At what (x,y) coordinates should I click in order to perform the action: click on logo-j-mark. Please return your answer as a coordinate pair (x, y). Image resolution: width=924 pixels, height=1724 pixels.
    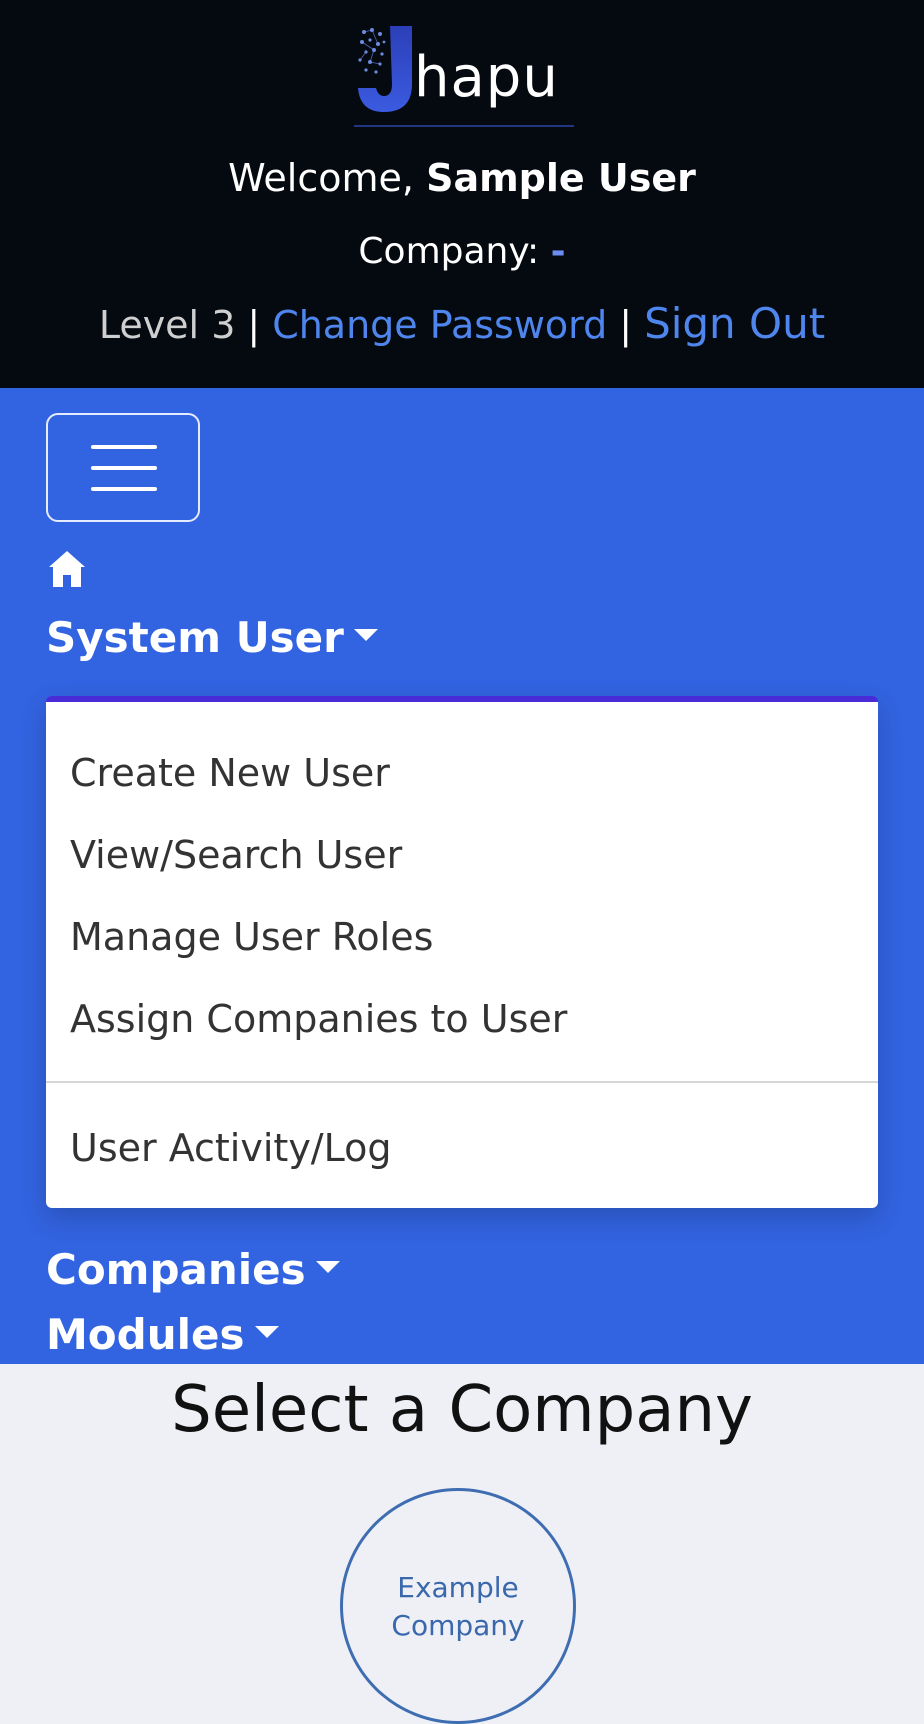
    Looking at the image, I should click on (385, 69).